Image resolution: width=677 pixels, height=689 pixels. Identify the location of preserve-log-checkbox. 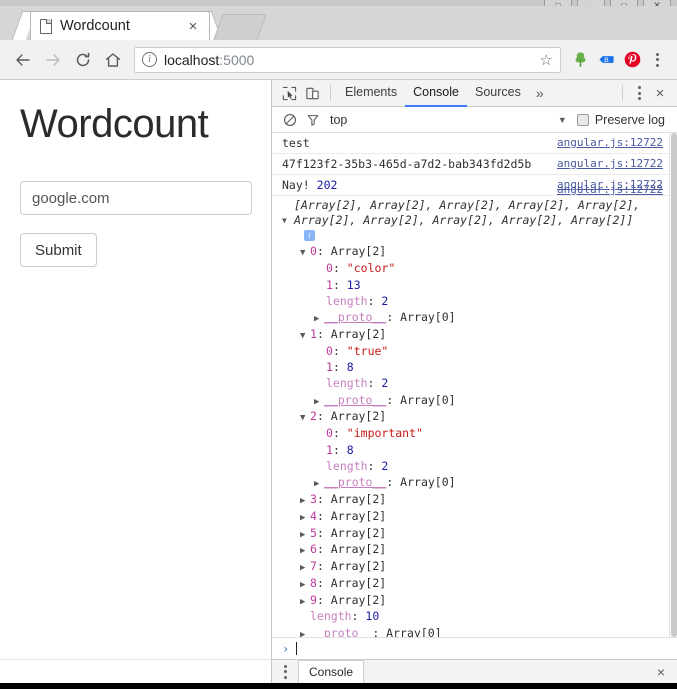
(582, 119).